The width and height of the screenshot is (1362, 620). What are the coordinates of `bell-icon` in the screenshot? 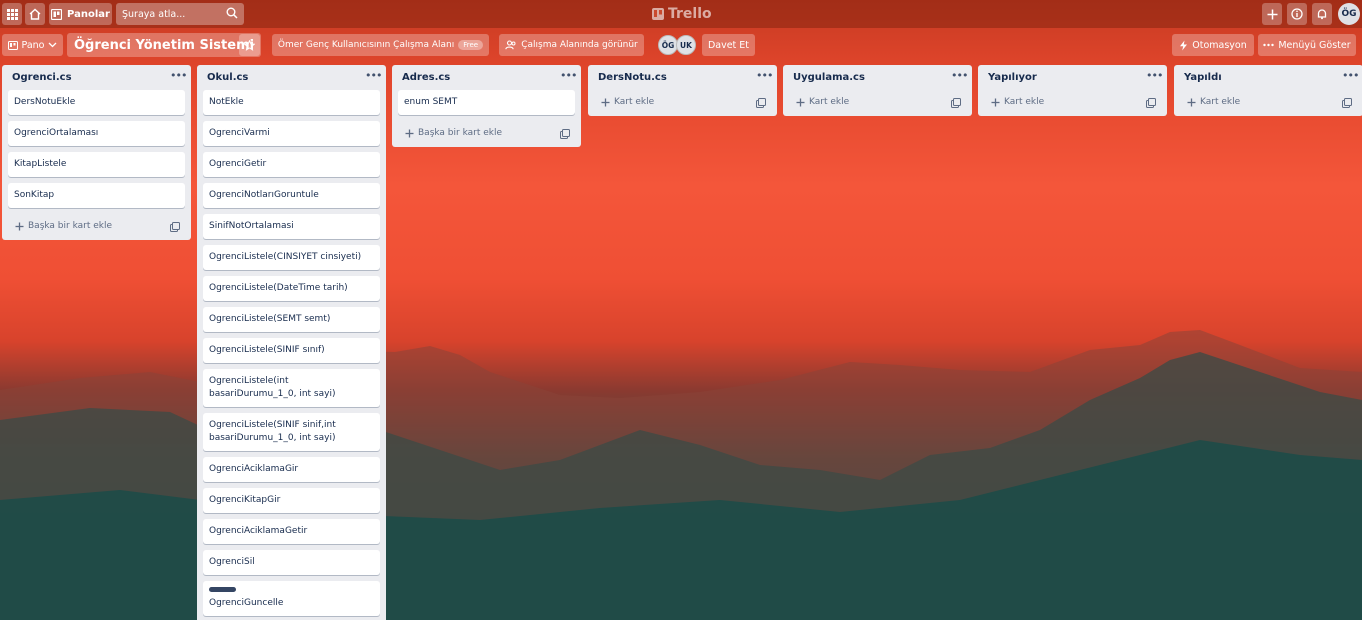 It's located at (1322, 14).